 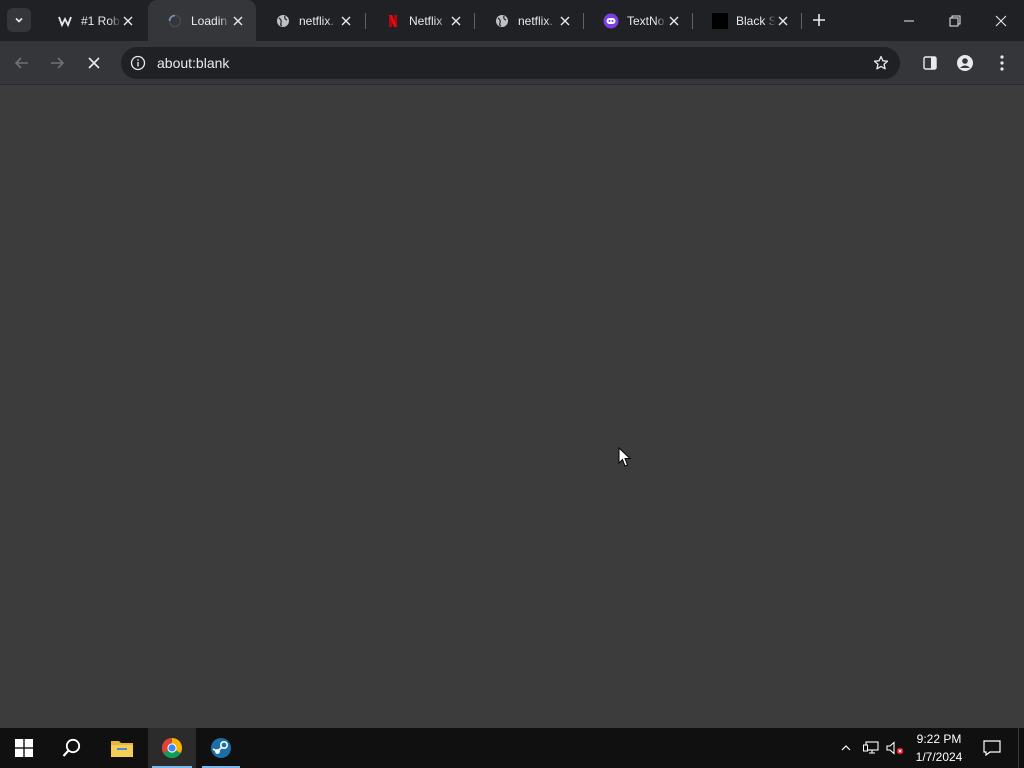 I want to click on chevron-down-icon, so click(x=19, y=20).